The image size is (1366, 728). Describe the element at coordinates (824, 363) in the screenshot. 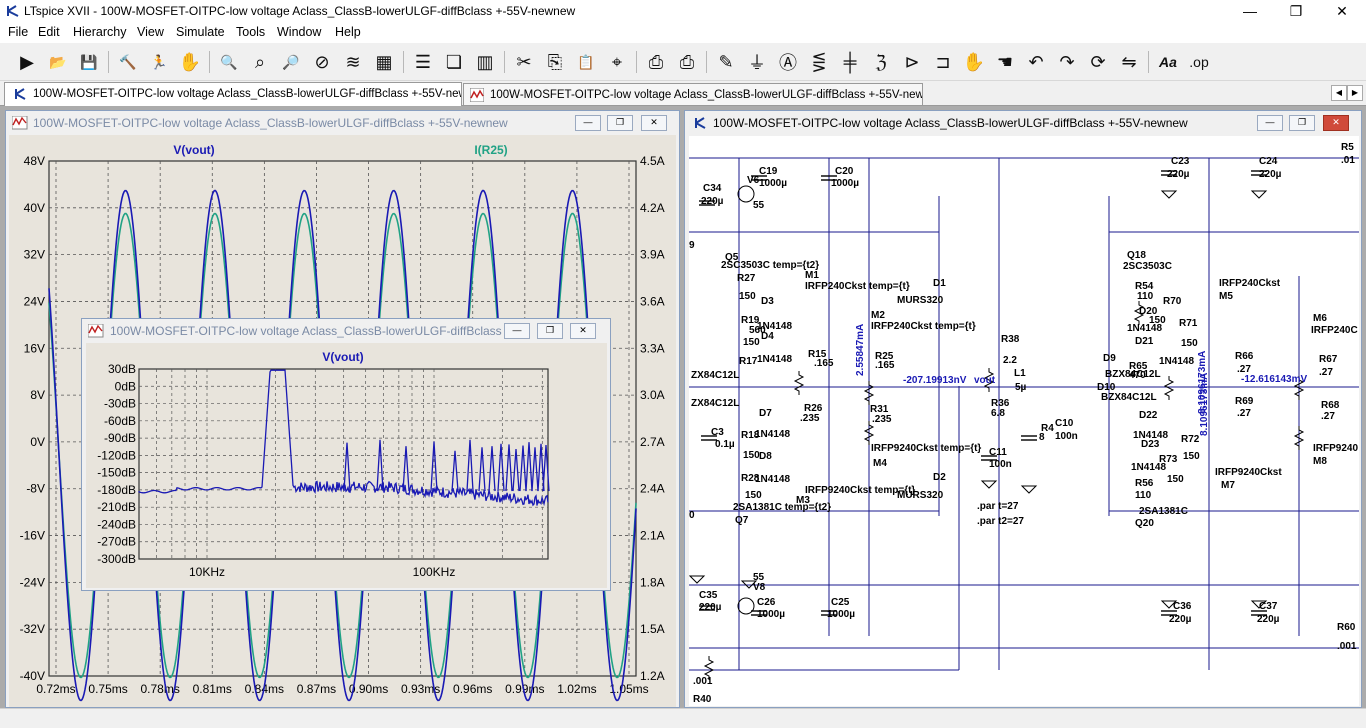

I see `schematic-label: .165` at that location.